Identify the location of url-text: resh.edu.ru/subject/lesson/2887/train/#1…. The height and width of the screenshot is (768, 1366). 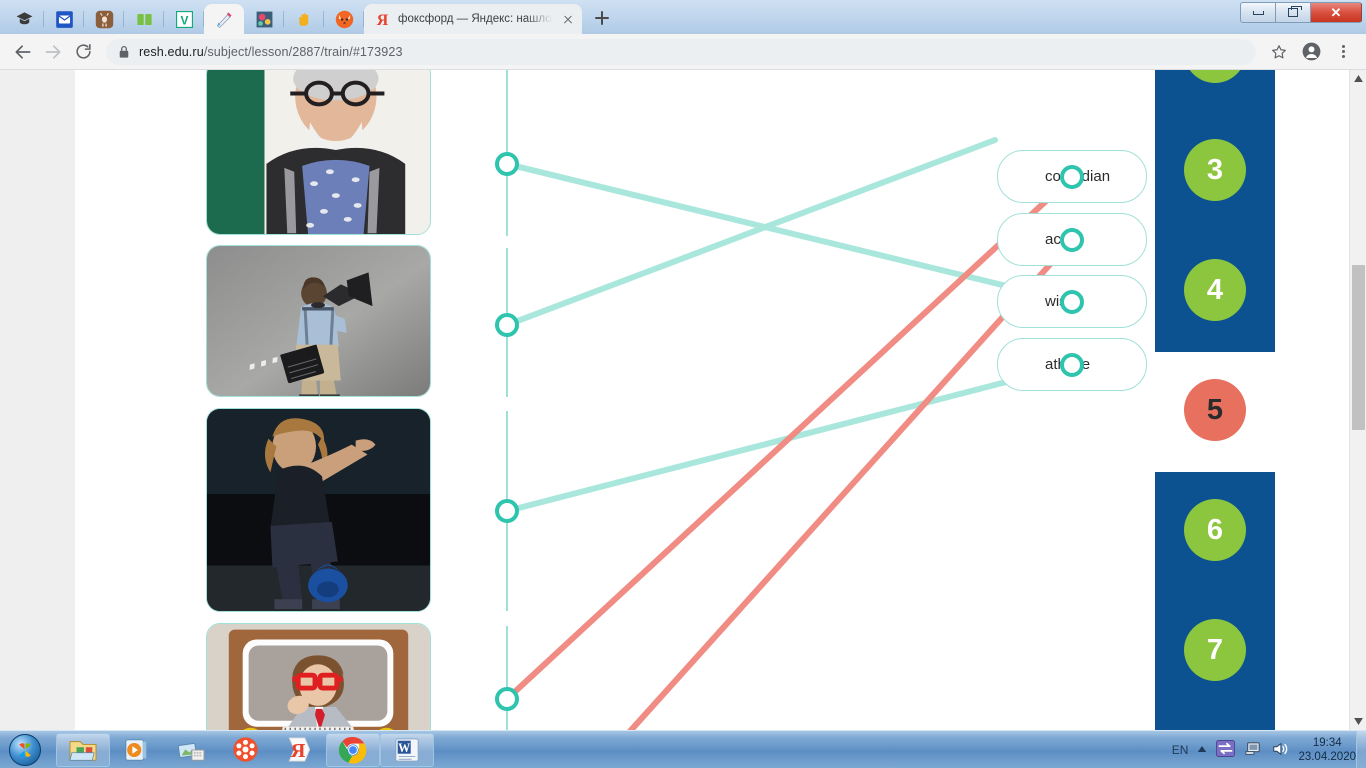
(271, 52).